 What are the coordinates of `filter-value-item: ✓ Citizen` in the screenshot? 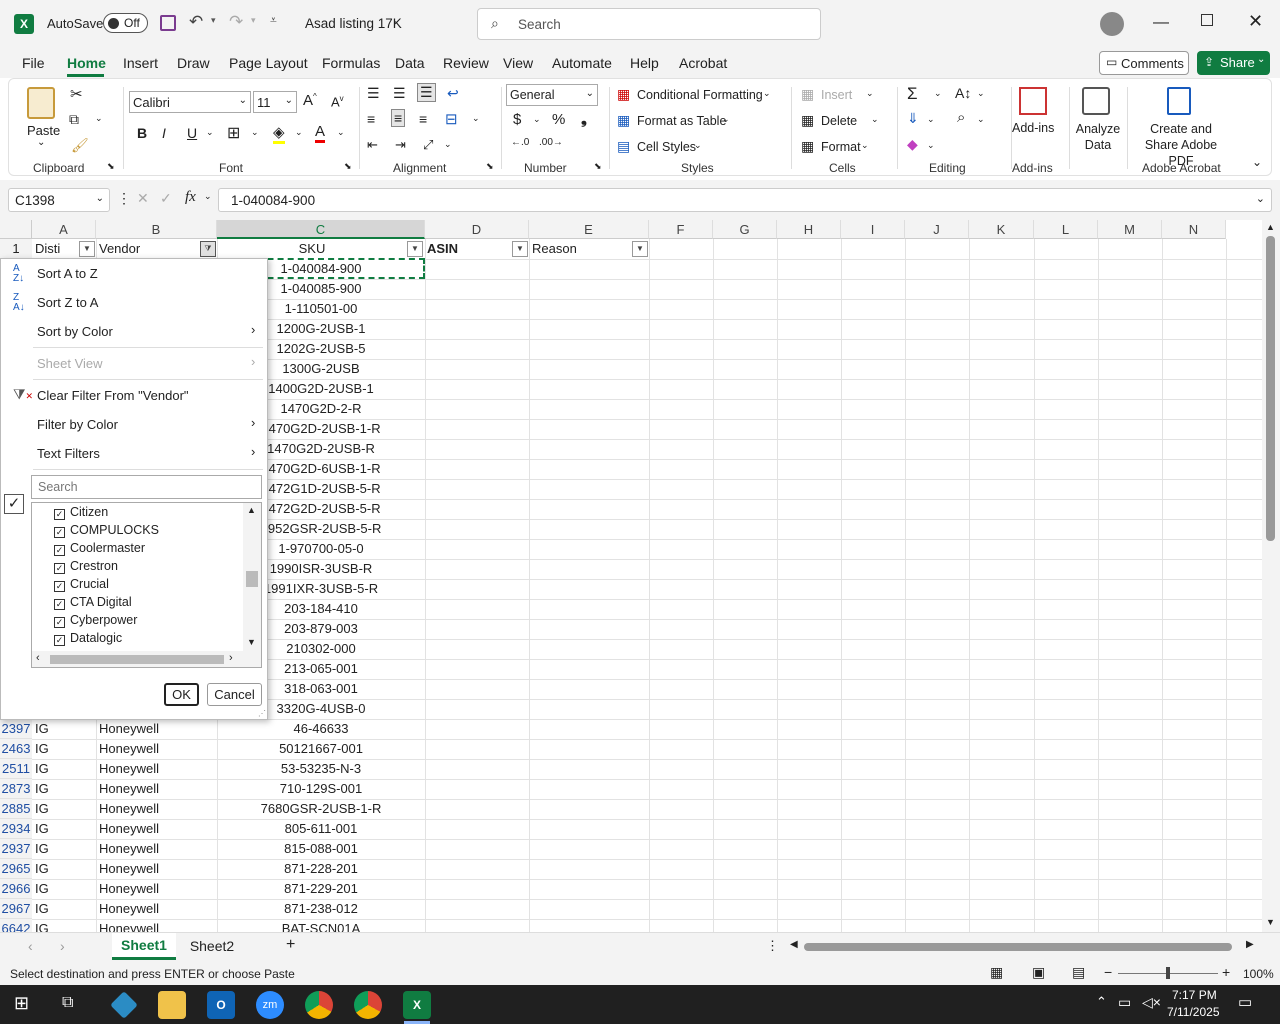 It's located at (81, 512).